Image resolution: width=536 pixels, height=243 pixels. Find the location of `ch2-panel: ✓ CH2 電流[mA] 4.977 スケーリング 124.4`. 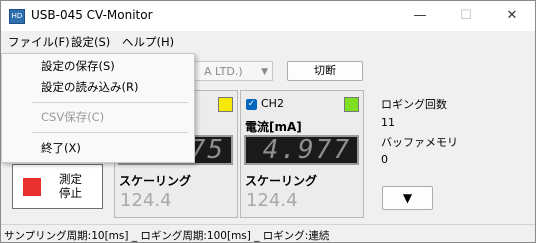

ch2-panel: ✓ CH2 電流[mA] 4.977 スケーリング 124.4 is located at coordinates (302, 154).